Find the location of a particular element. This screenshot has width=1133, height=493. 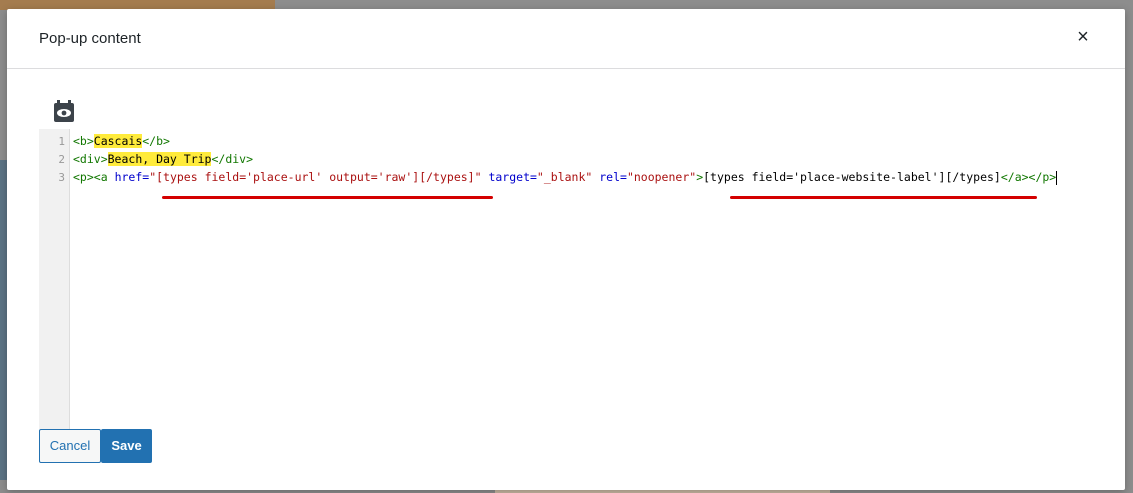

dialog-header: Pop-up content × is located at coordinates (566, 39).